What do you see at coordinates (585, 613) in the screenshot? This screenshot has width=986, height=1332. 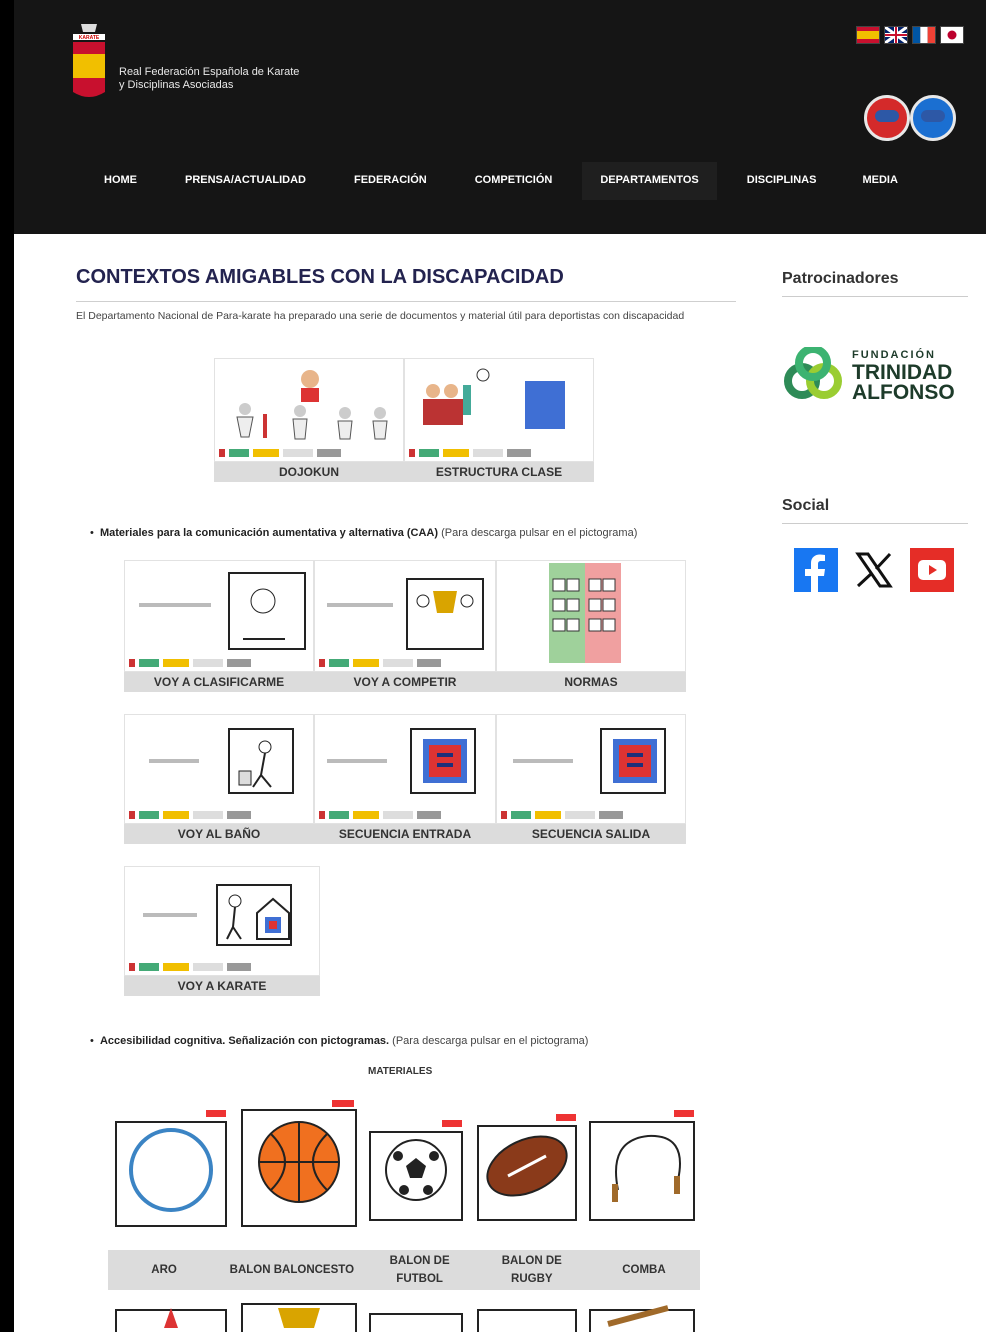 I see `normas-illustration` at bounding box center [585, 613].